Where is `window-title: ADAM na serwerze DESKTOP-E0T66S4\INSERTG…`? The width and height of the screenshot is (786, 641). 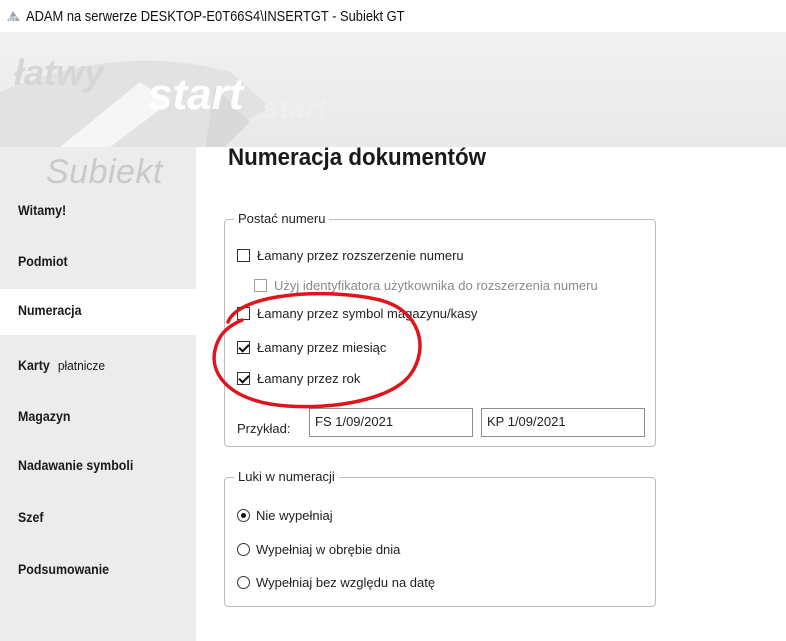 window-title: ADAM na serwerze DESKTOP-E0T66S4\INSERTG… is located at coordinates (215, 16).